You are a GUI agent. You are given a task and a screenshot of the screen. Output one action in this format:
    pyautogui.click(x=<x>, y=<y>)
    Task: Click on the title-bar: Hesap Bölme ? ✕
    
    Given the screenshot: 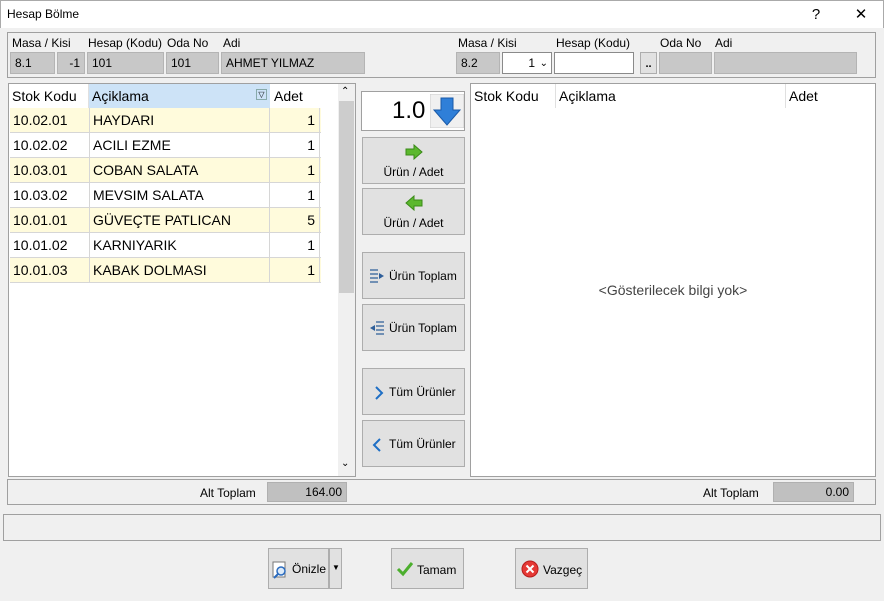 What is the action you would take?
    pyautogui.click(x=442, y=14)
    